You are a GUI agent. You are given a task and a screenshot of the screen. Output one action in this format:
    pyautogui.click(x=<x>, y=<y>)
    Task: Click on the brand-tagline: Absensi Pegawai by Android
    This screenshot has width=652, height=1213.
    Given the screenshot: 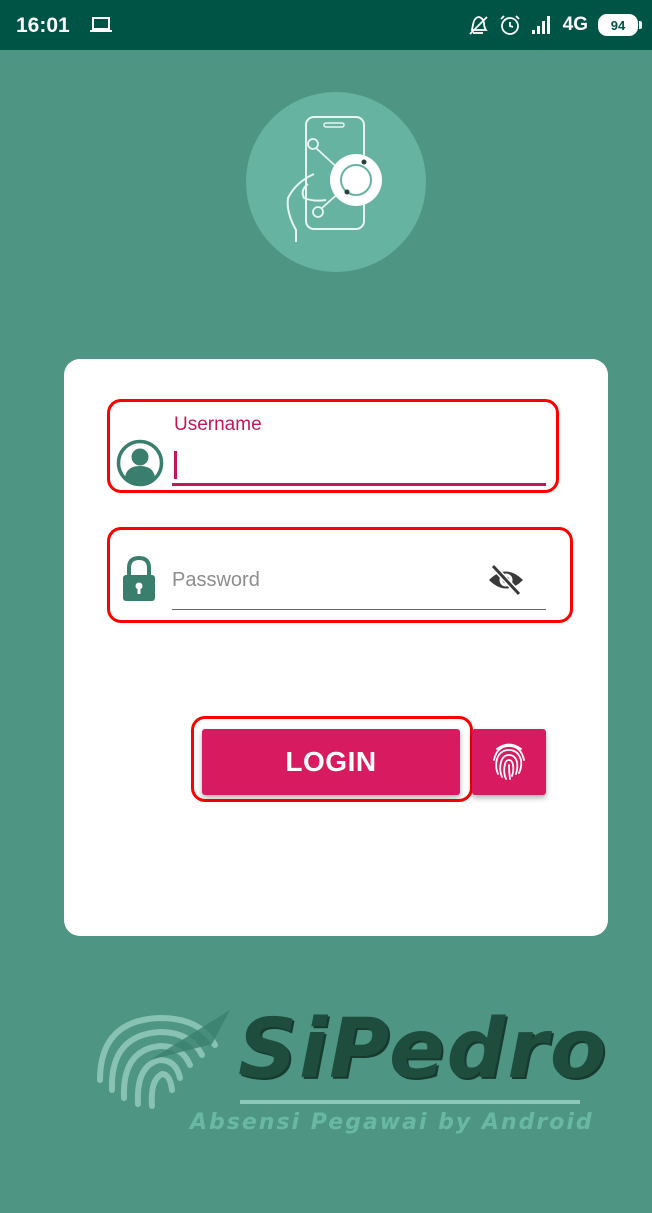 What is the action you would take?
    pyautogui.click(x=392, y=1122)
    